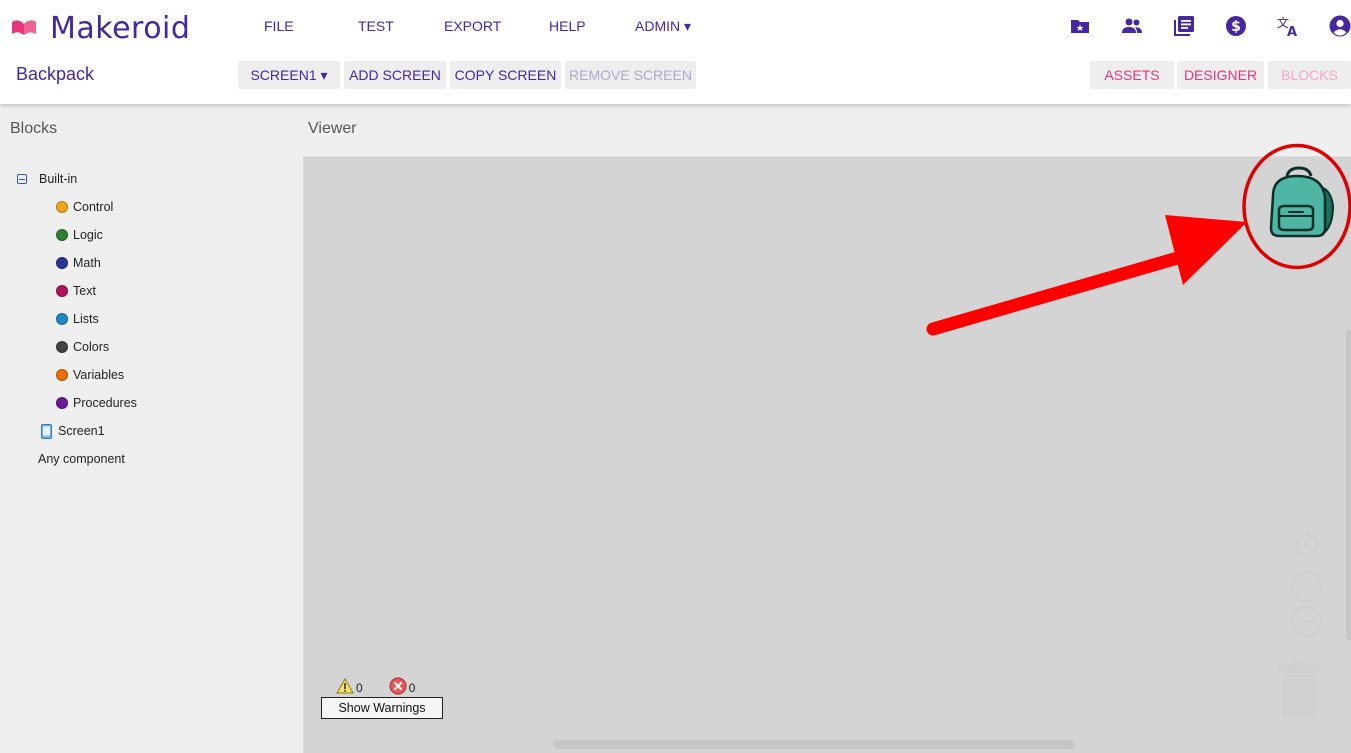  Describe the element at coordinates (81, 431) in the screenshot. I see `tree-screen1-label: Screen1` at that location.